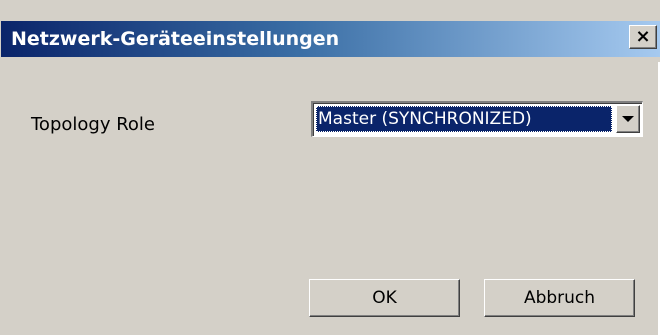 The image size is (660, 336). What do you see at coordinates (464, 119) in the screenshot?
I see `topology-role-selected-value: Master (SYNCHRONIZED)` at bounding box center [464, 119].